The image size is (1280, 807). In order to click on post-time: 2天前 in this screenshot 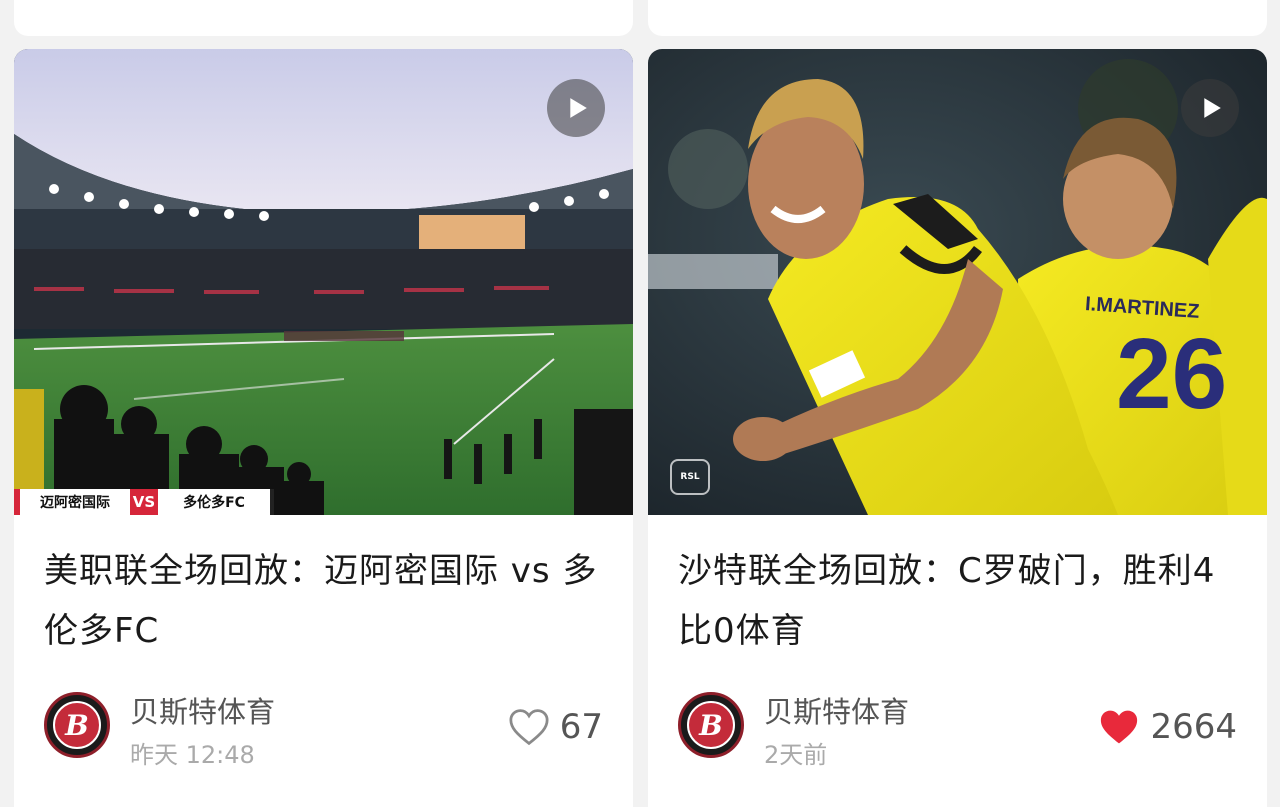, I will do `click(796, 755)`.